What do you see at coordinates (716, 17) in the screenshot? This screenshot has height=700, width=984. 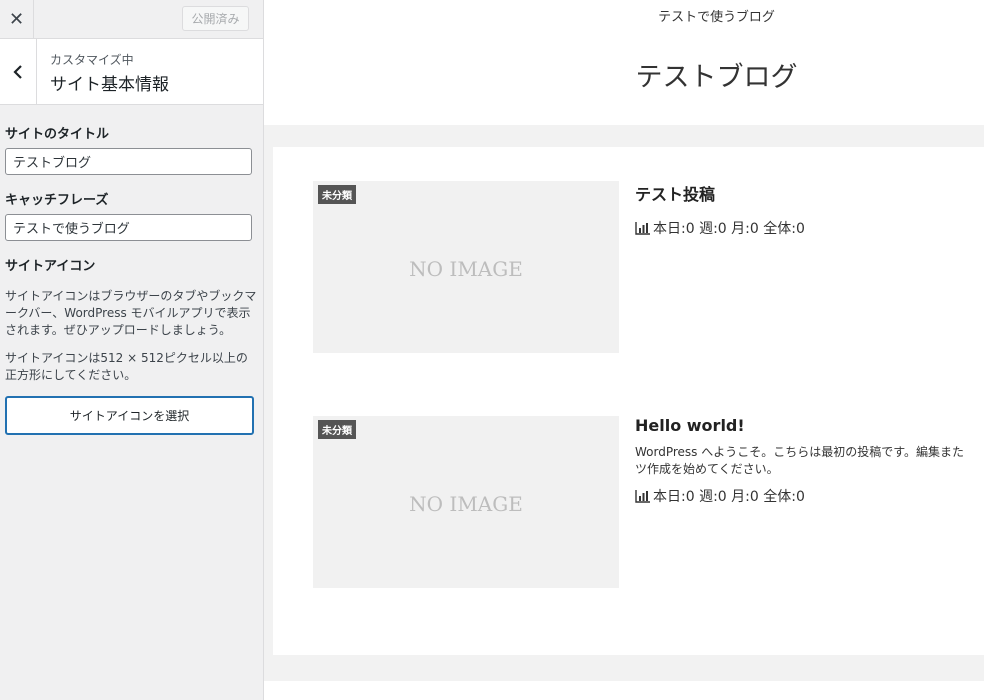 I see `site-tagline: テストで使うブログ` at bounding box center [716, 17].